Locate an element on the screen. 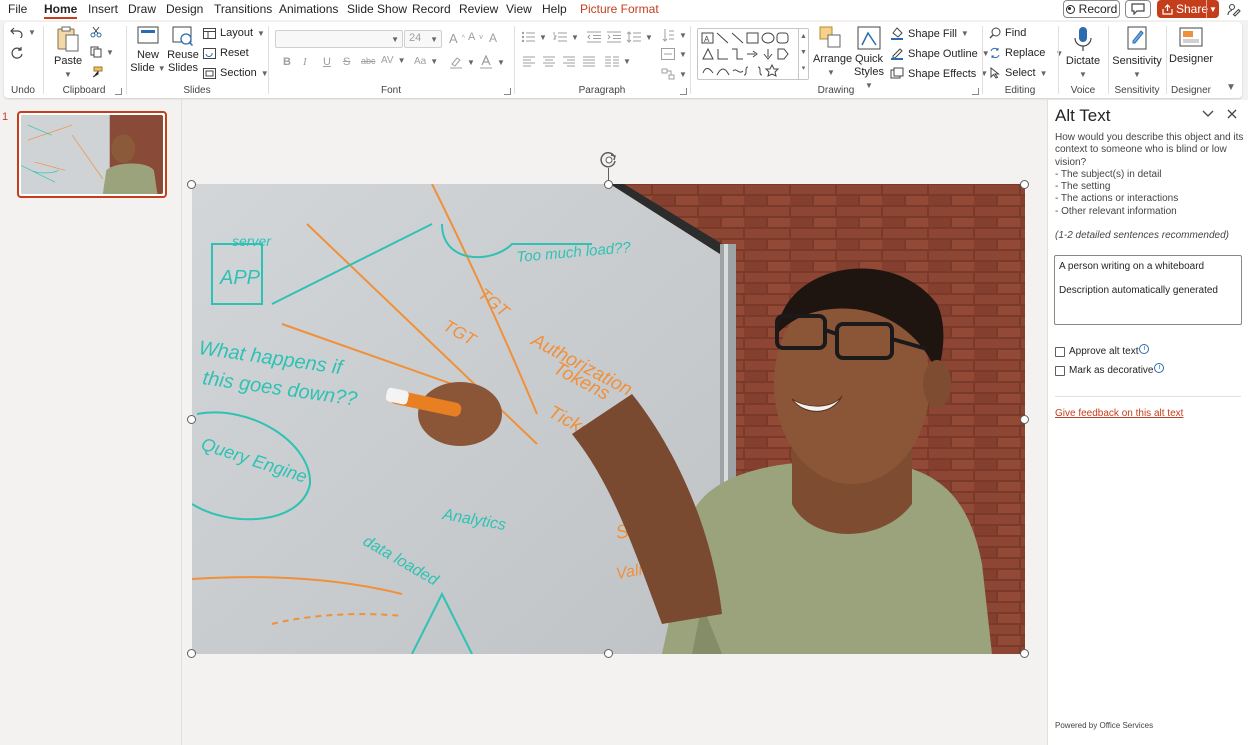 The width and height of the screenshot is (1248, 745). tab-file: File is located at coordinates (17, 9).